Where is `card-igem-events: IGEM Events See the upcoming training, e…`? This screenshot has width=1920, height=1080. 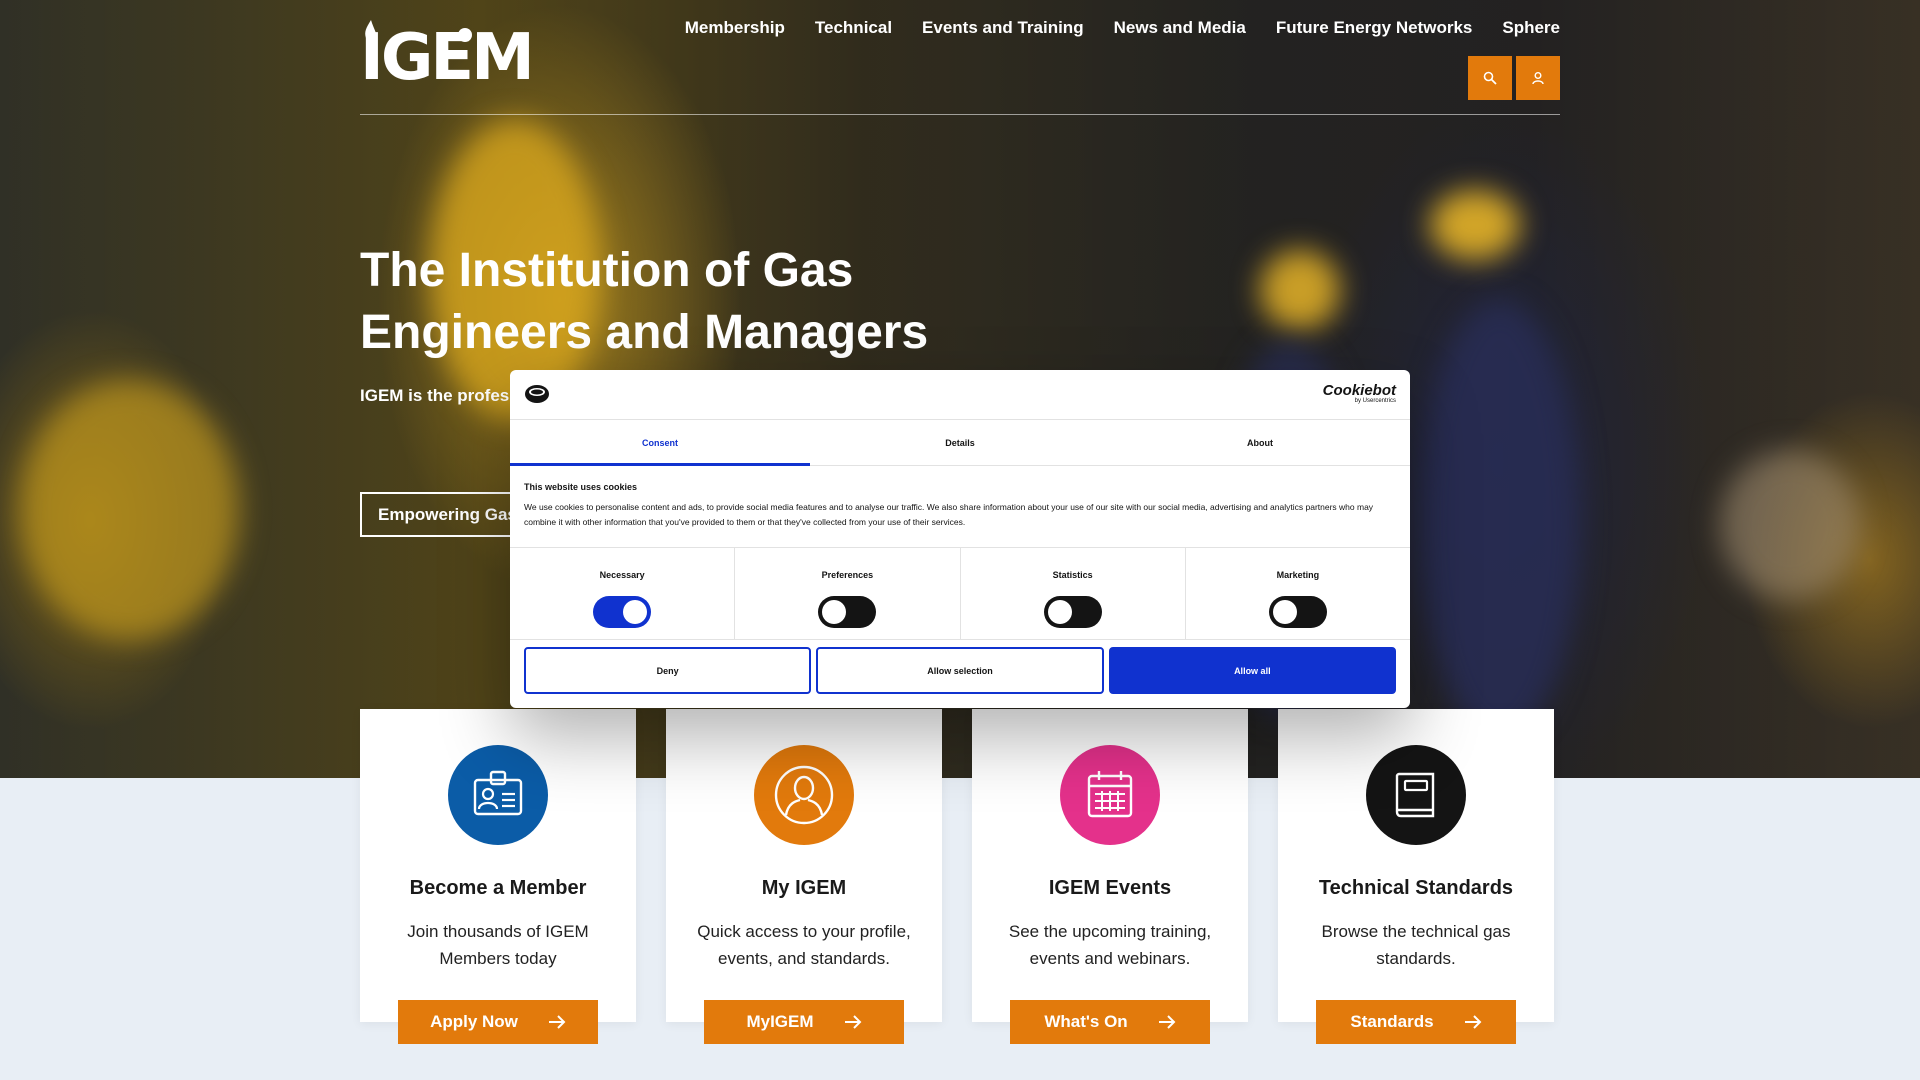
card-igem-events: IGEM Events See the upcoming training, e… is located at coordinates (1110, 876).